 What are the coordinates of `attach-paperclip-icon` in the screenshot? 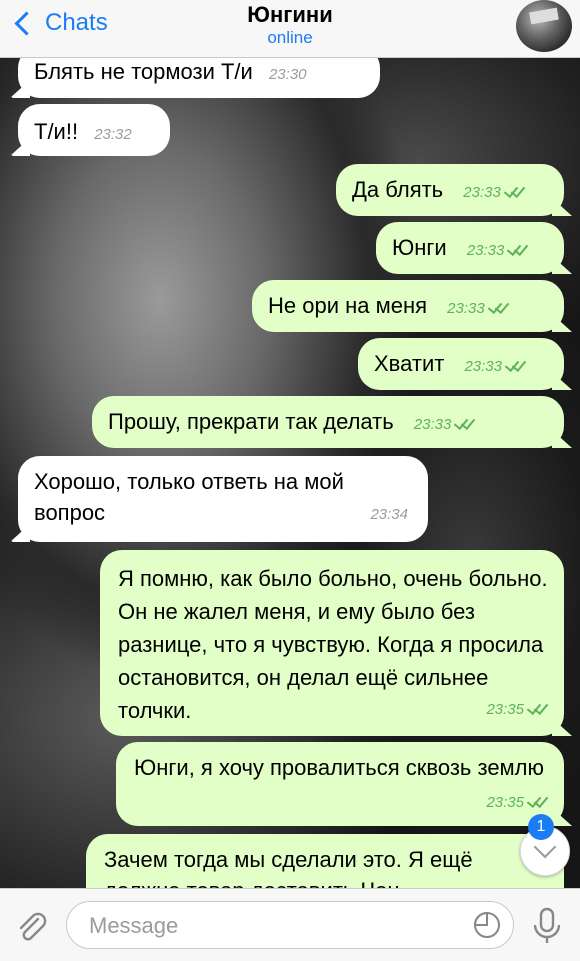 It's located at (32, 927).